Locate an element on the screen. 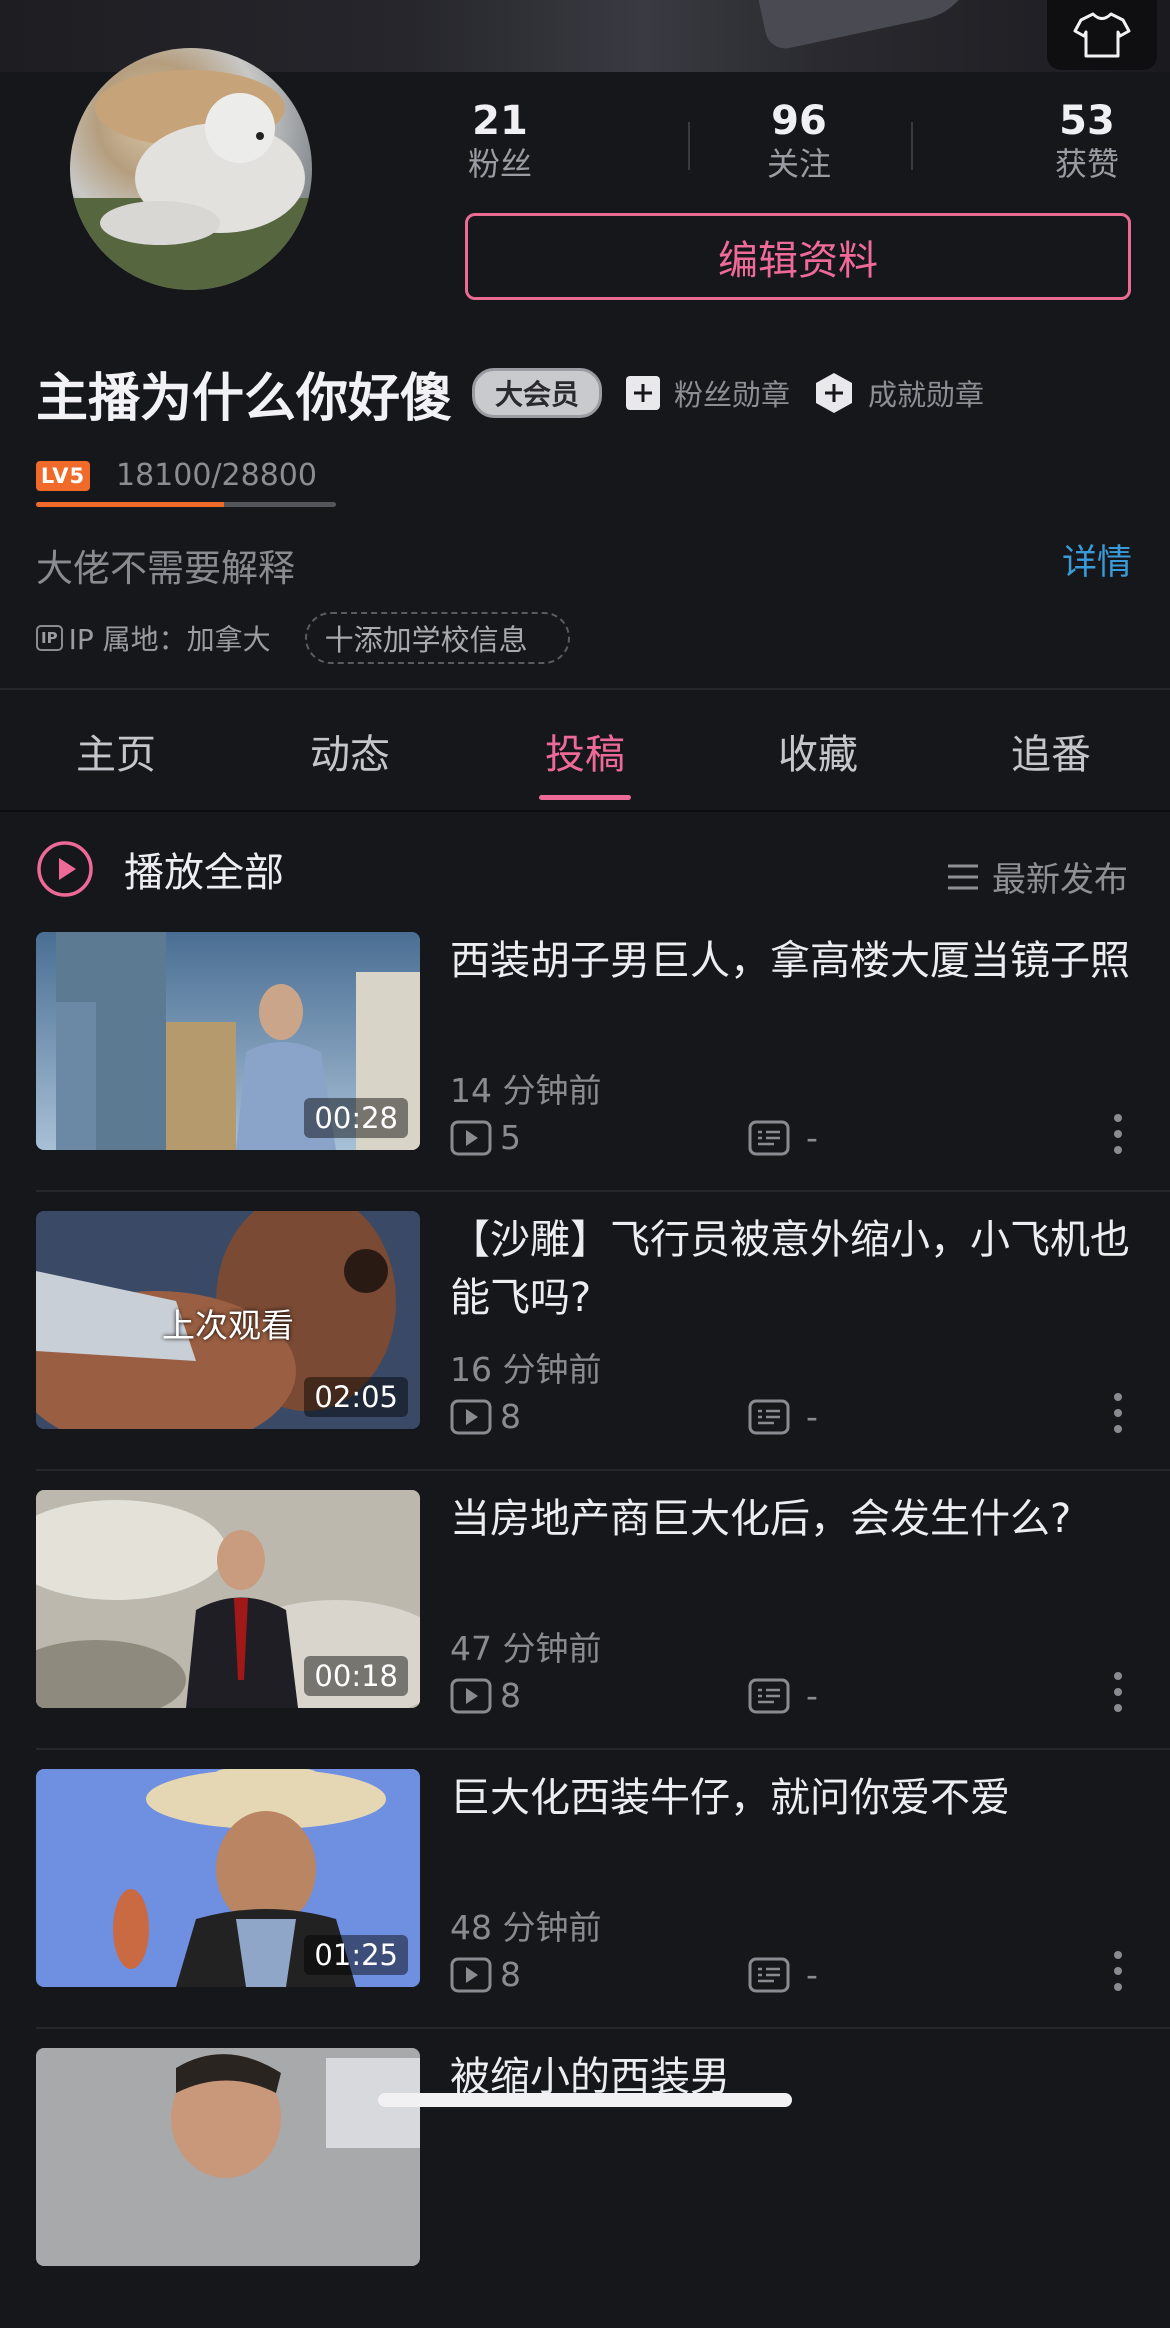  tab-favorites: 收藏 is located at coordinates (818, 751).